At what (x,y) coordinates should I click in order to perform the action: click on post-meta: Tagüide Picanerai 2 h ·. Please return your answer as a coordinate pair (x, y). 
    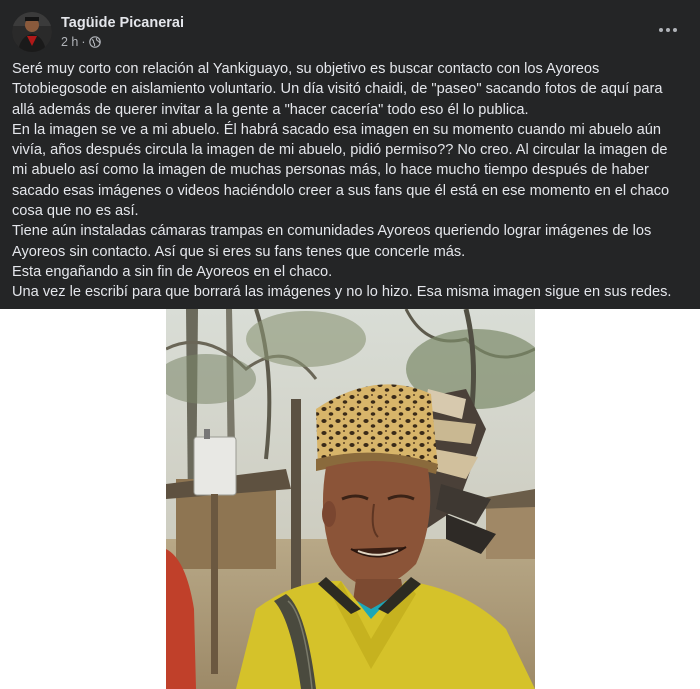
    Looking at the image, I should click on (122, 32).